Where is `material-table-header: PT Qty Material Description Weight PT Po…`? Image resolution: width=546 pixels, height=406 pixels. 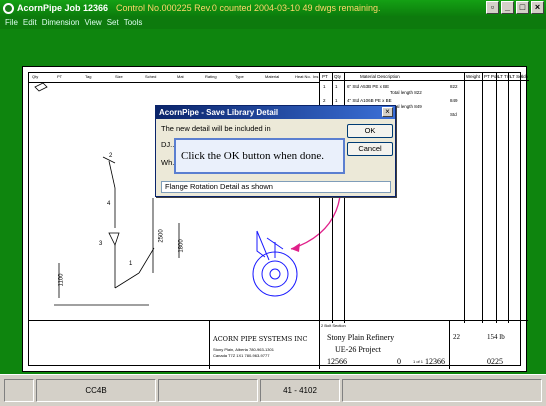 material-table-header: PT Qty Material Description Weight PT Po… is located at coordinates (424, 77).